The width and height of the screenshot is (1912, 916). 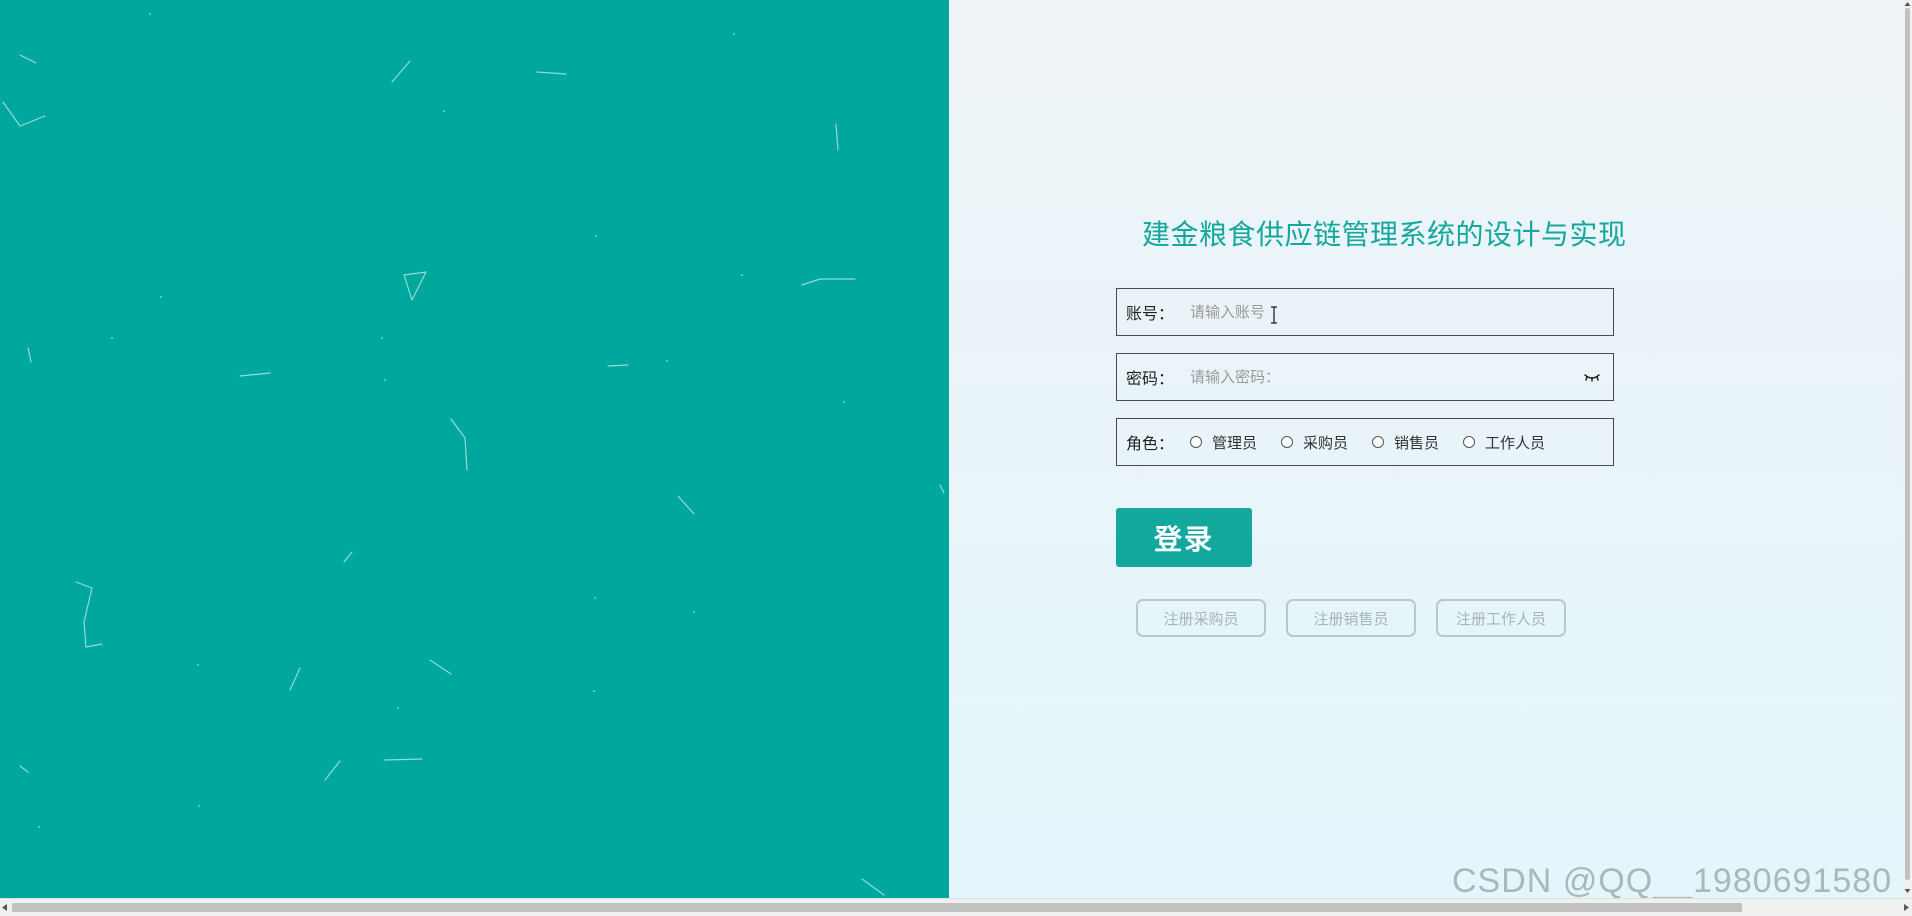 I want to click on role-option-admin: 管理员, so click(x=1223, y=442).